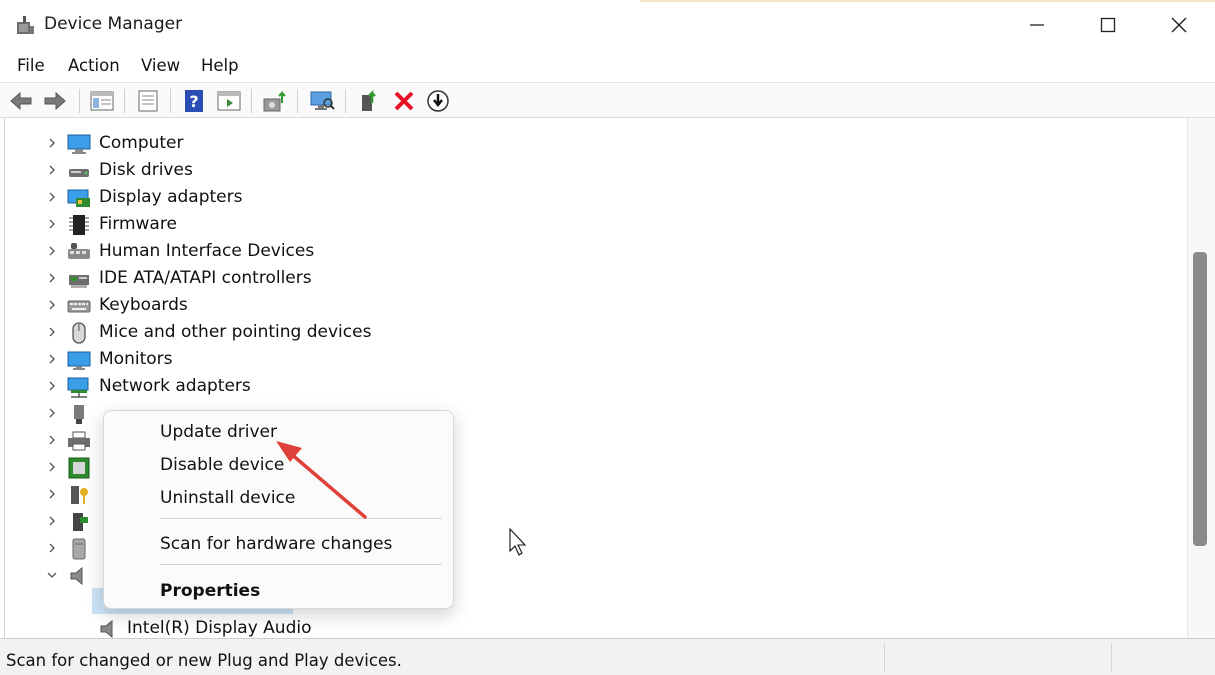 The height and width of the screenshot is (675, 1215). What do you see at coordinates (79, 306) in the screenshot?
I see `keyboard-icon` at bounding box center [79, 306].